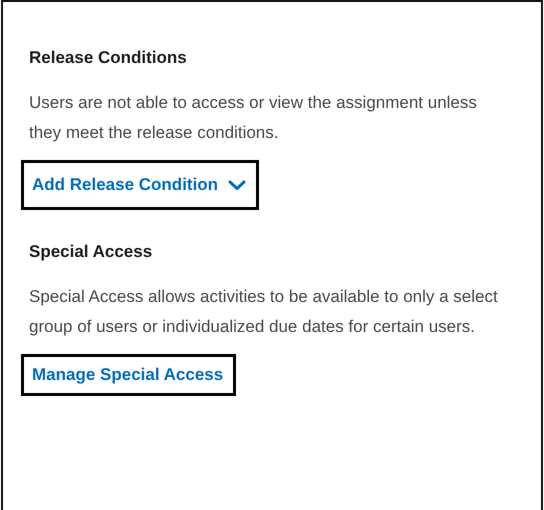 The width and height of the screenshot is (544, 510). What do you see at coordinates (91, 252) in the screenshot?
I see `section-heading: Special Access` at bounding box center [91, 252].